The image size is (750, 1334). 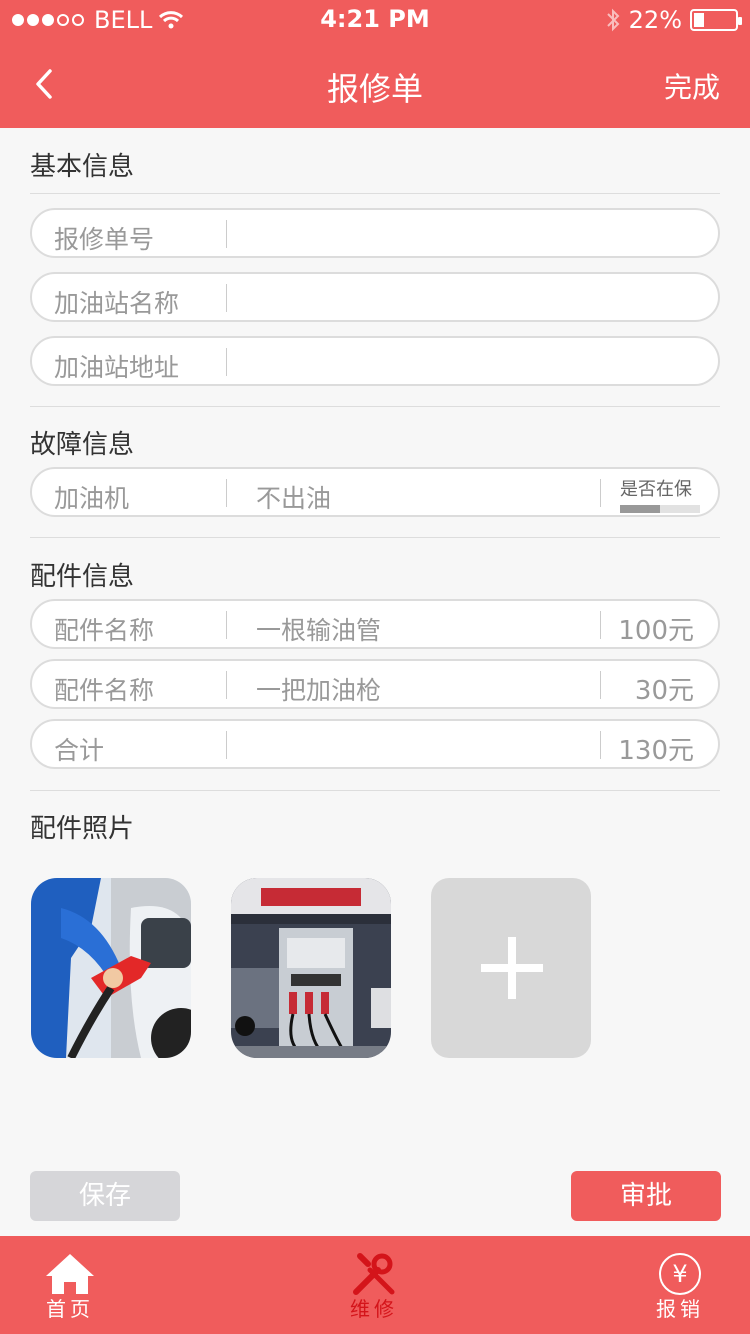 I want to click on tab-repair: 维修, so click(x=374, y=1285).